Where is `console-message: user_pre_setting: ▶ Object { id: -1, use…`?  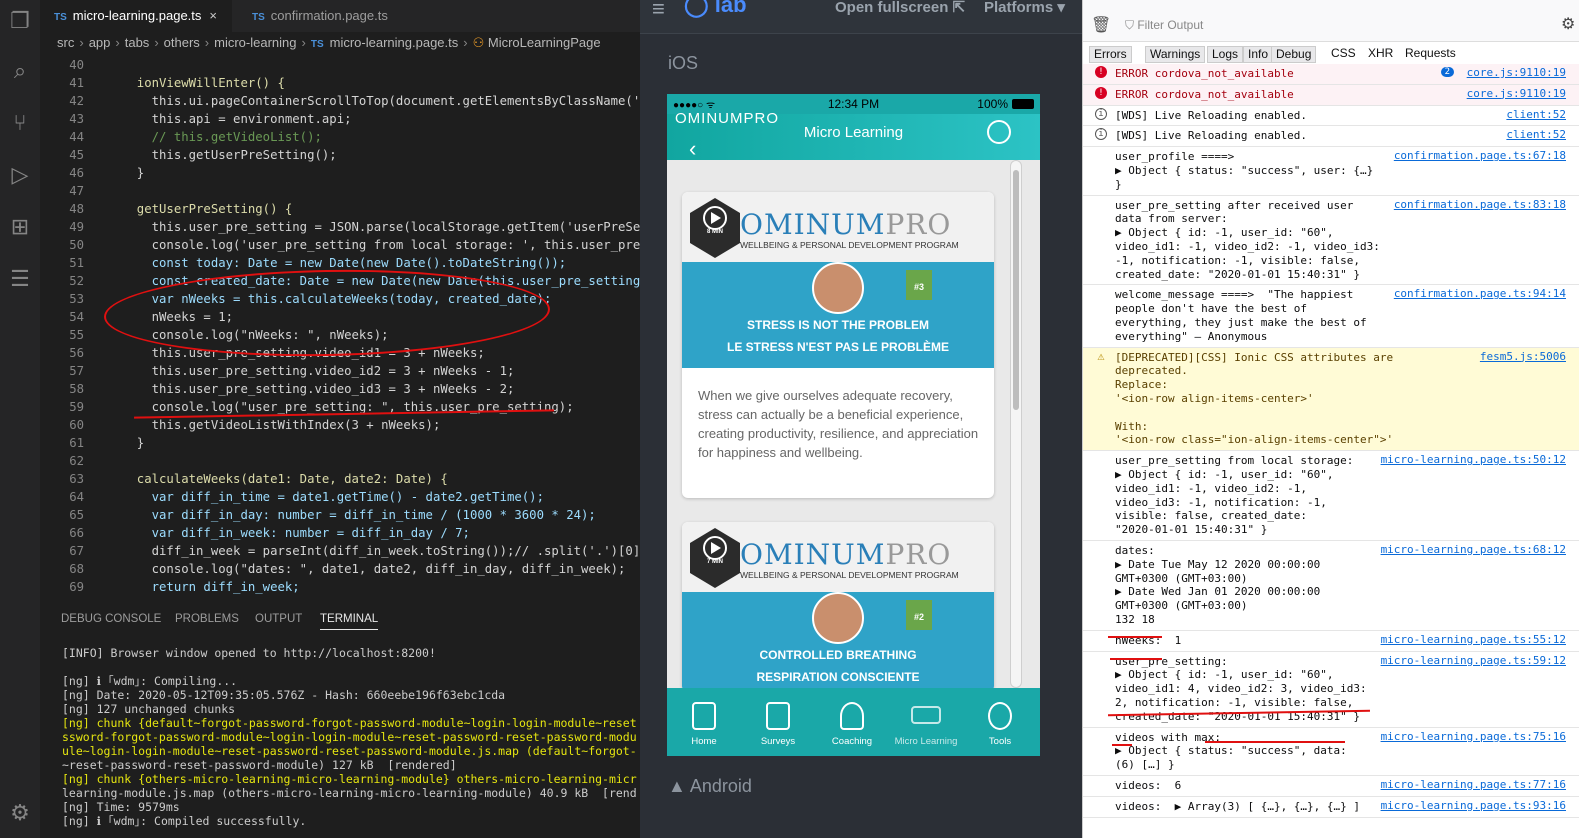 console-message: user_pre_setting: ▶ Object { id: -1, use… is located at coordinates (1331, 690).